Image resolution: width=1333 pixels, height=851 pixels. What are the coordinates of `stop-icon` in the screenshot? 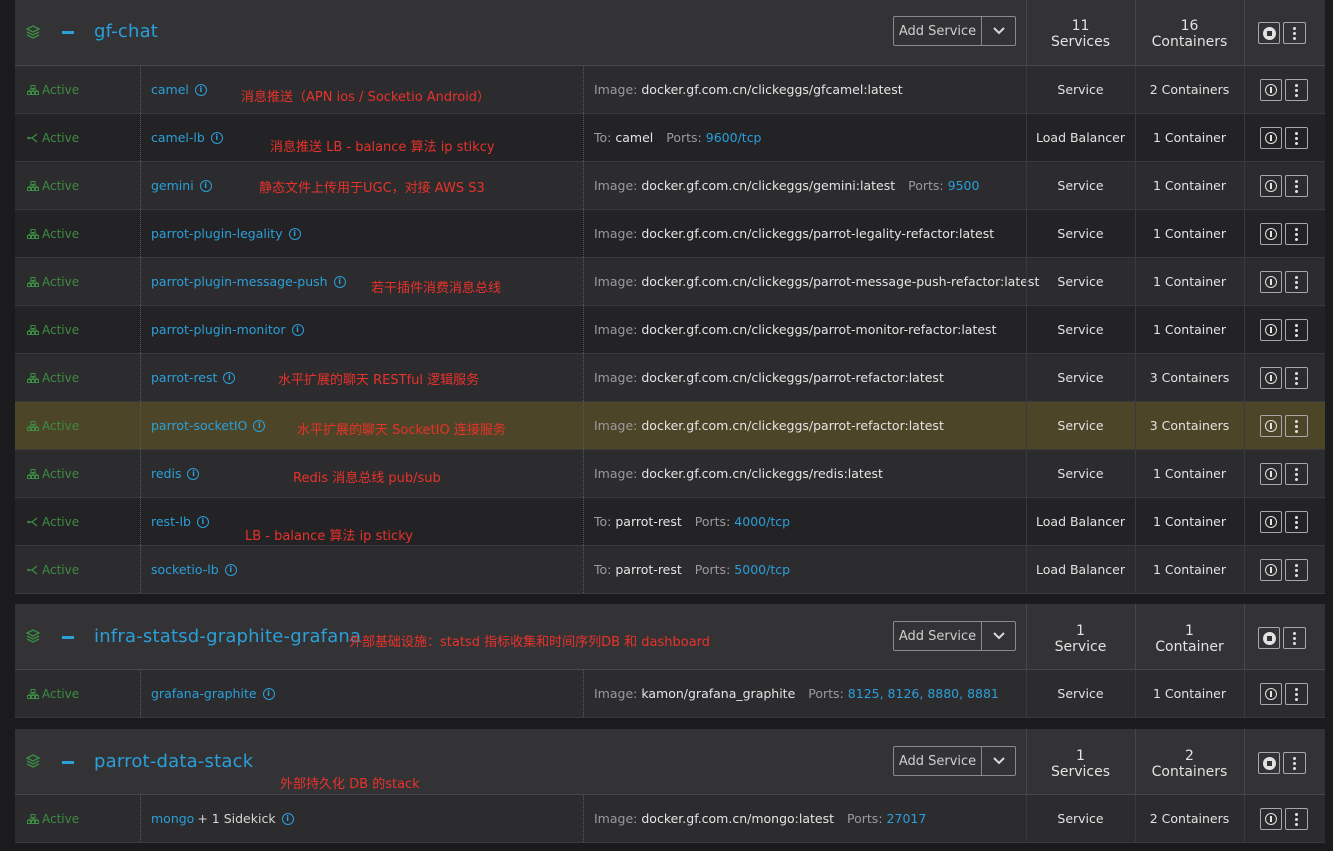 It's located at (1269, 763).